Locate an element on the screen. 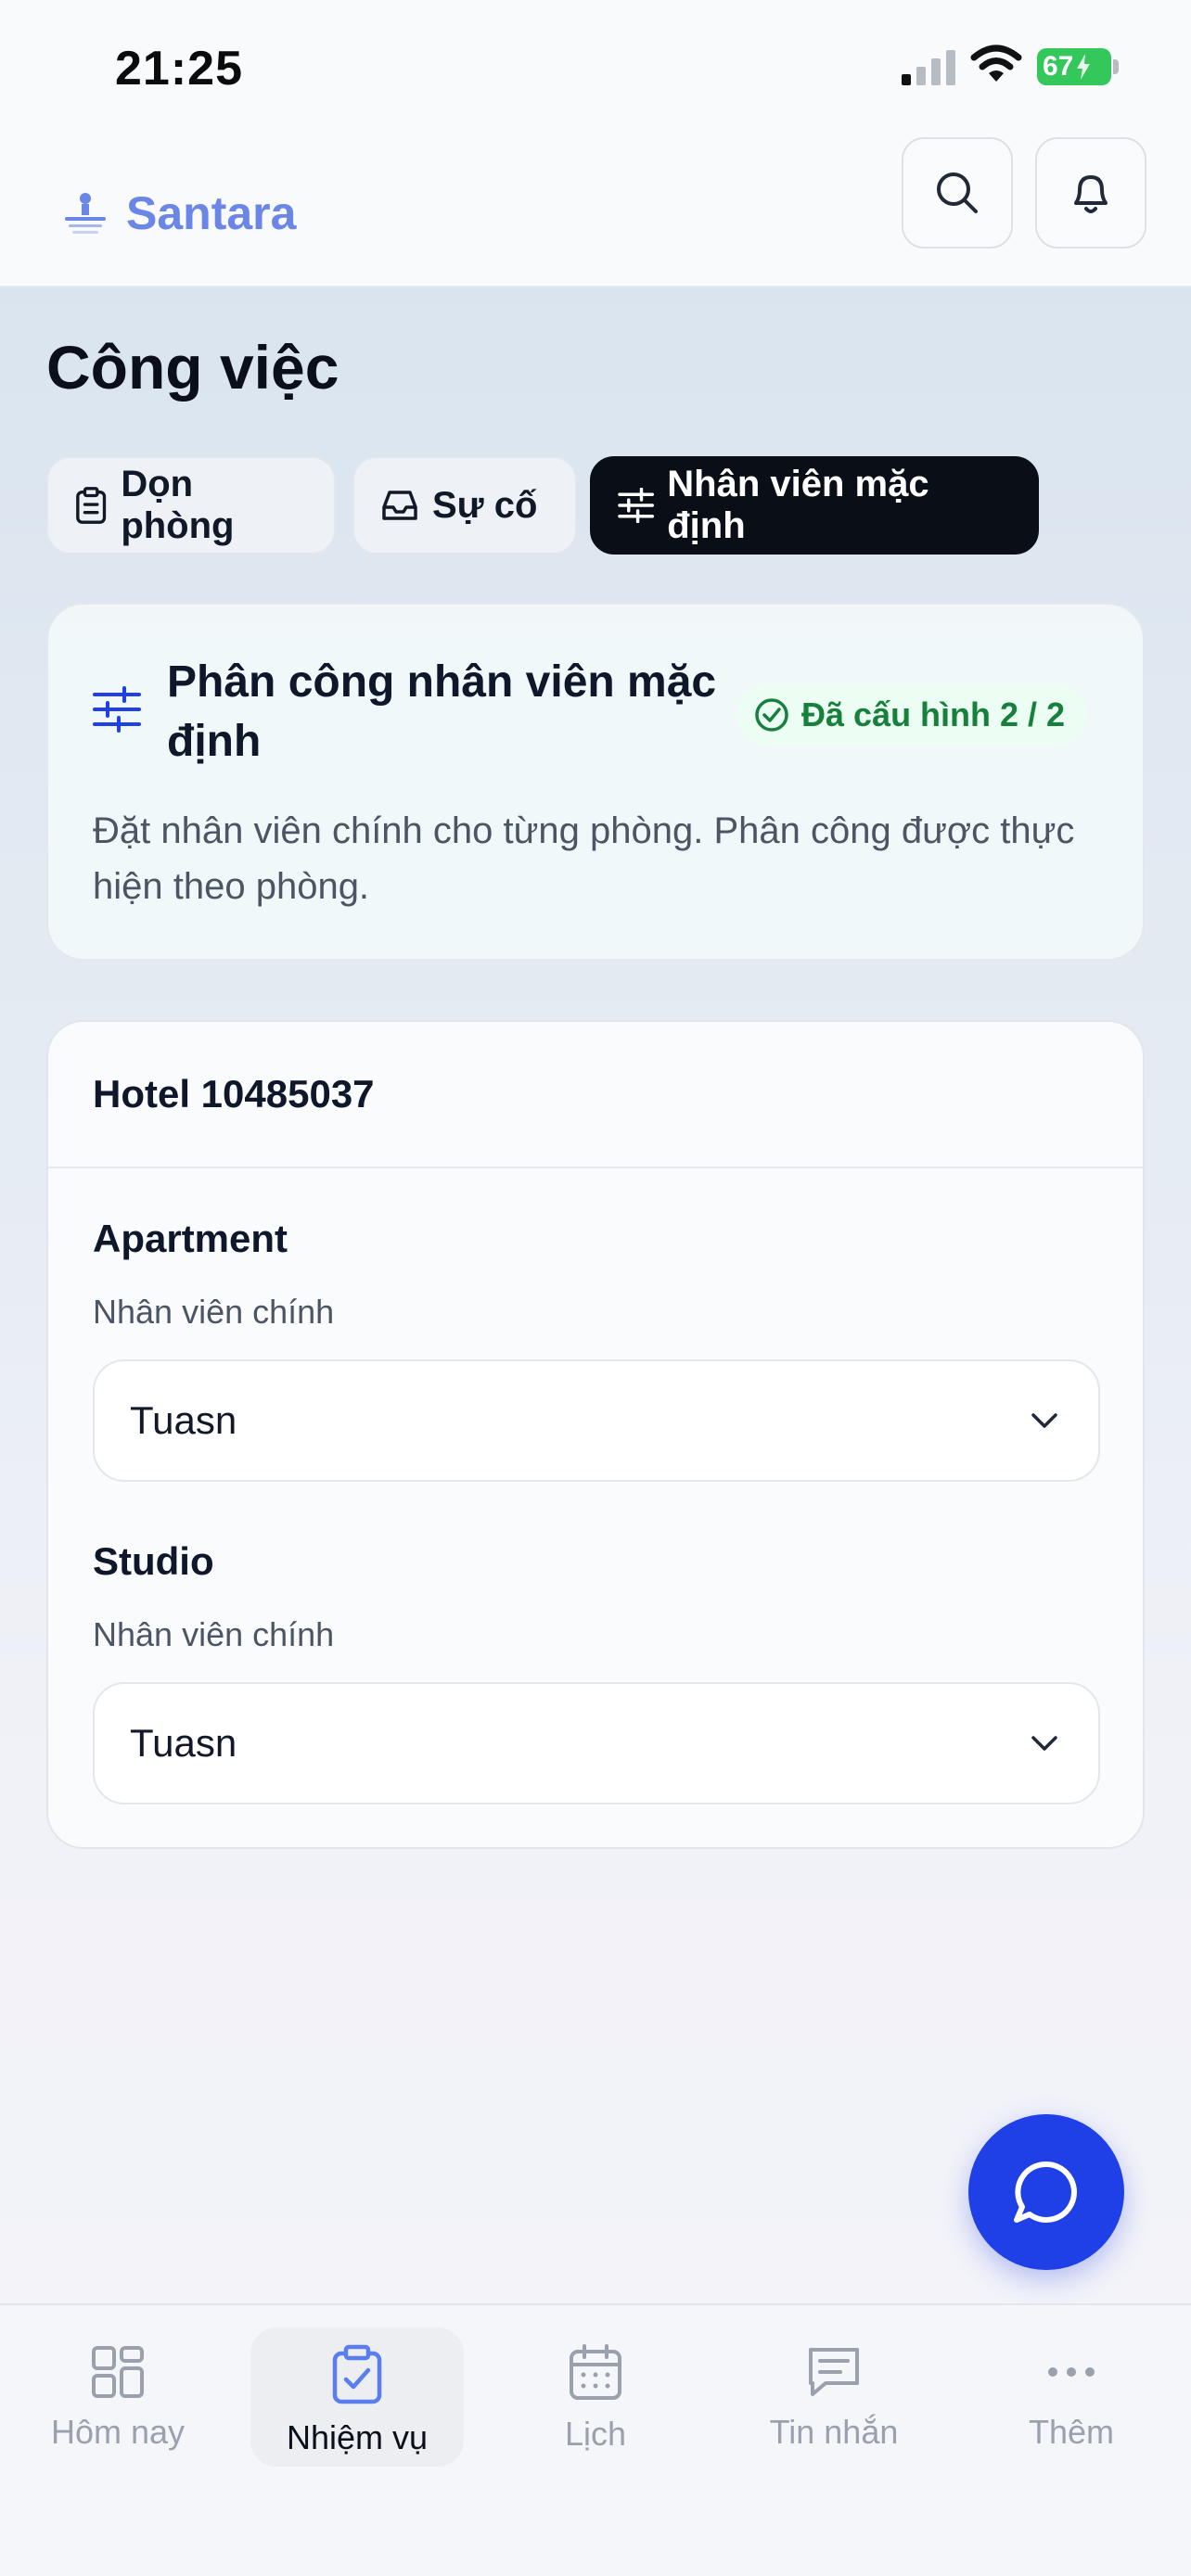 Image resolution: width=1191 pixels, height=2576 pixels. tab-default-staff: Nhân viên mặc định is located at coordinates (814, 505).